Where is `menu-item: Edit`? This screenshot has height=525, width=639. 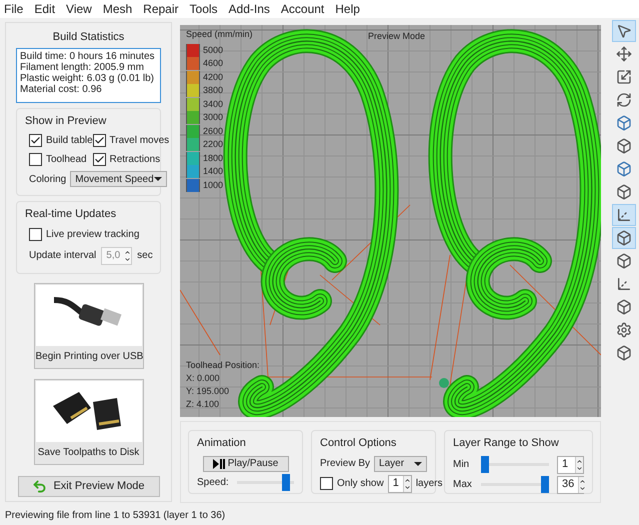
menu-item: Edit is located at coordinates (45, 9).